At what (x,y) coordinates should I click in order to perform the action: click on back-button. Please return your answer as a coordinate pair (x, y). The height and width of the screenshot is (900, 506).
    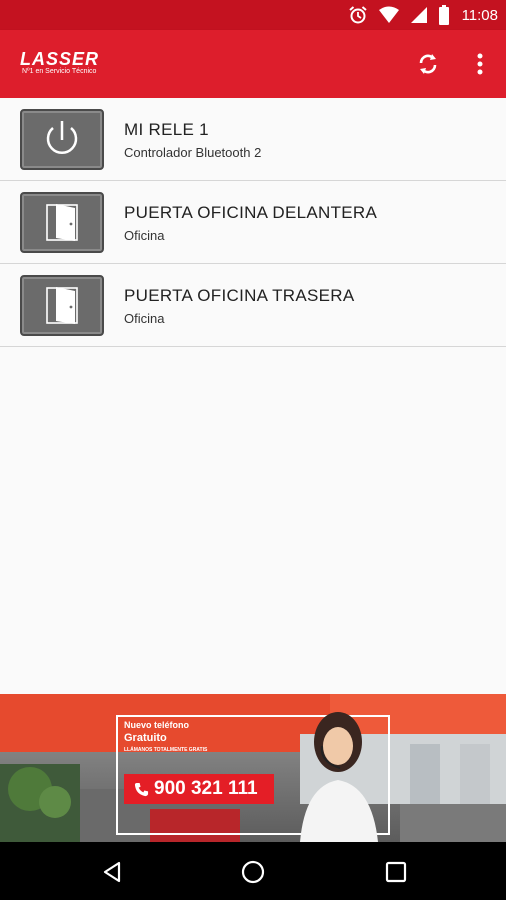
    Looking at the image, I should click on (112, 872).